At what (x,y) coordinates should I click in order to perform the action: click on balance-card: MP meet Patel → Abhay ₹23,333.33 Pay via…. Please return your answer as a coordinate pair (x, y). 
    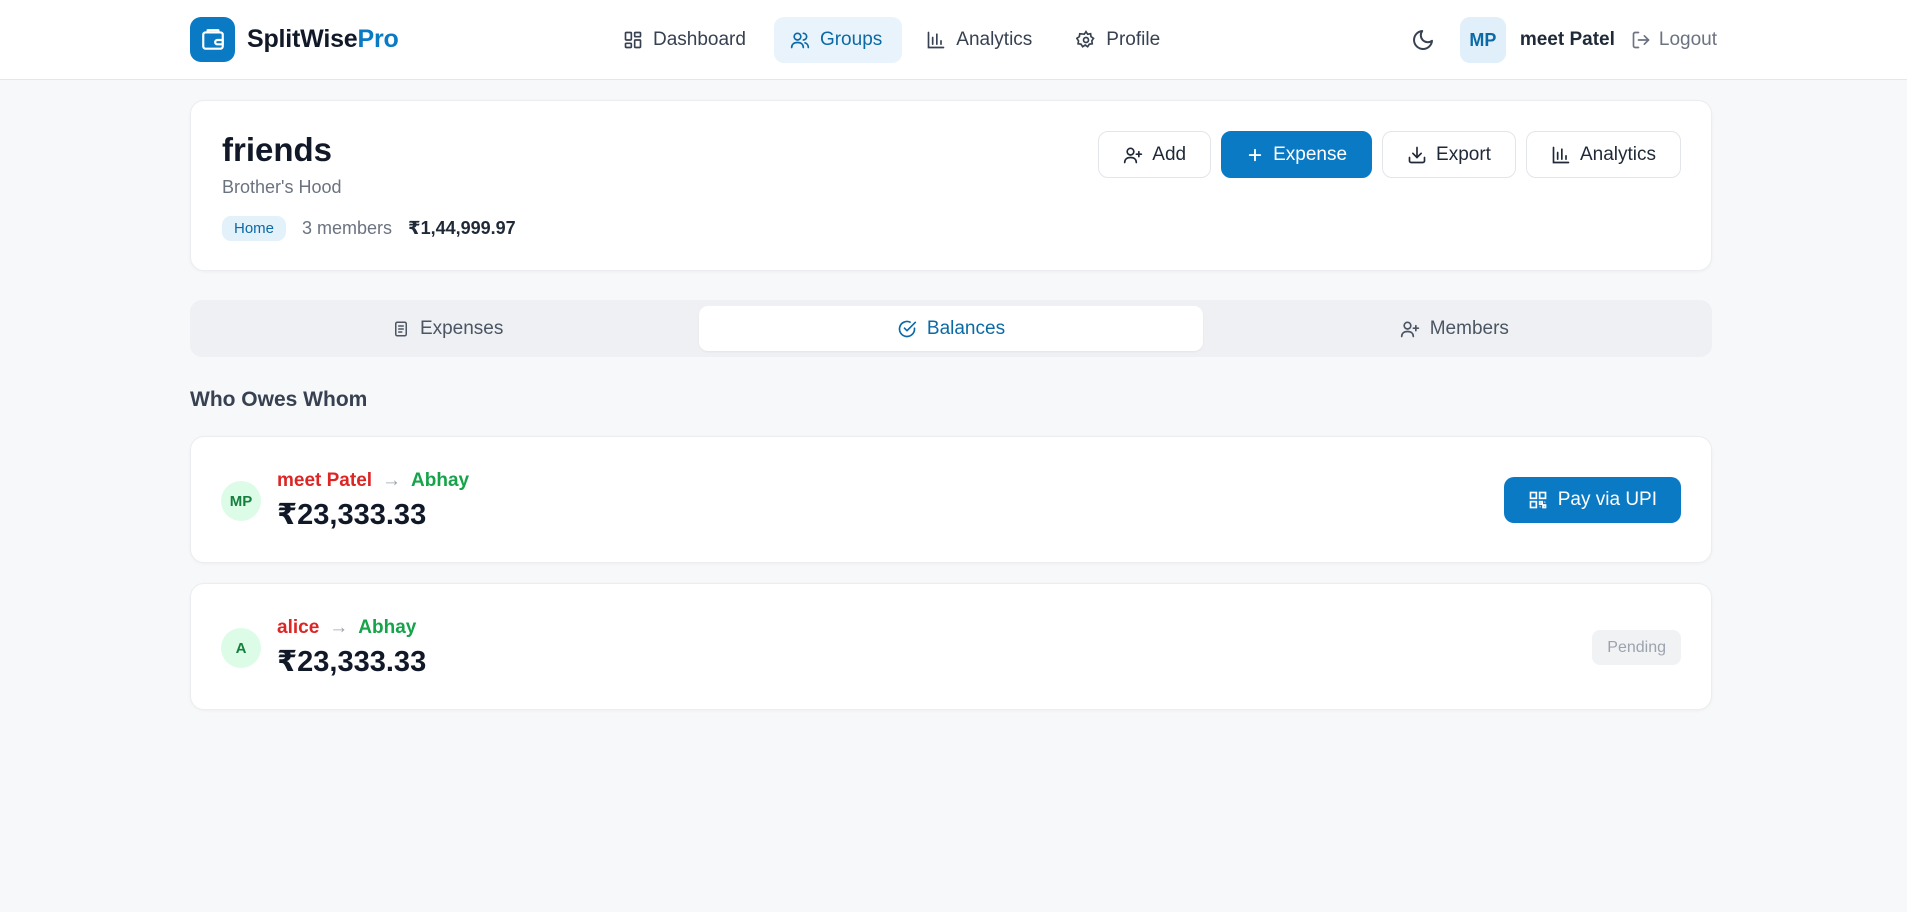
    Looking at the image, I should click on (951, 499).